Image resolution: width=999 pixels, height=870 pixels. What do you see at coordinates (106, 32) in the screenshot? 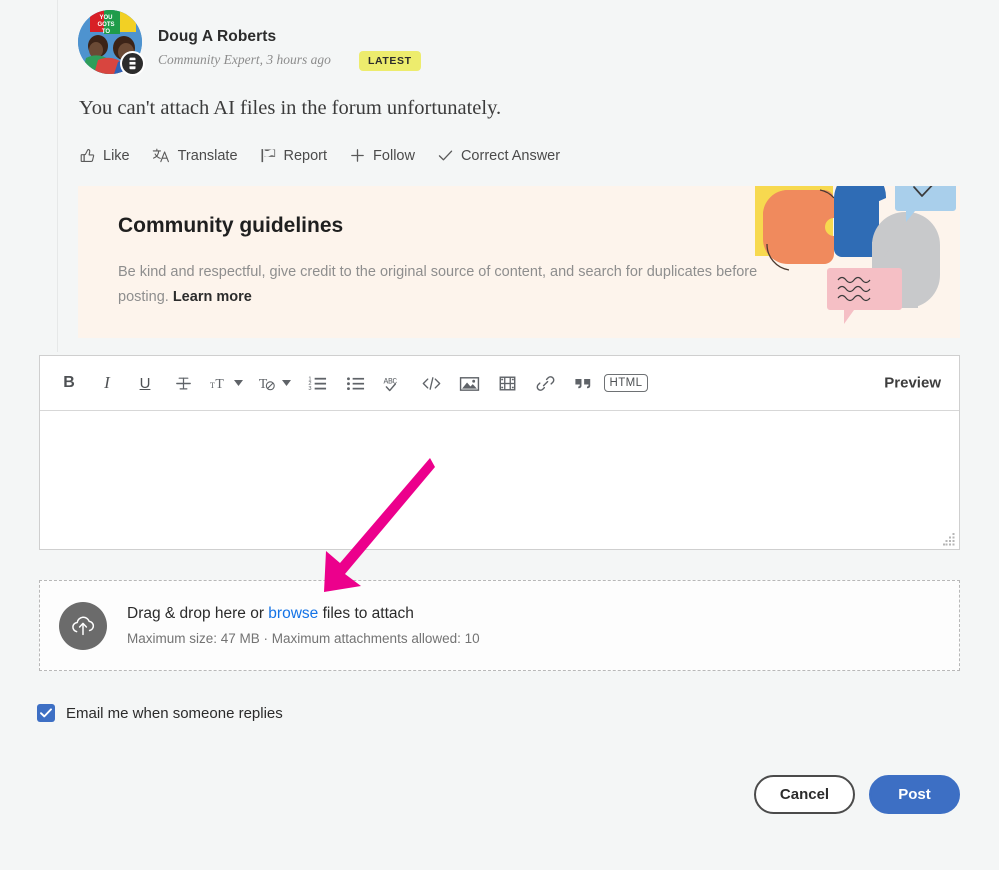
I see `svg-text: TO` at bounding box center [106, 32].